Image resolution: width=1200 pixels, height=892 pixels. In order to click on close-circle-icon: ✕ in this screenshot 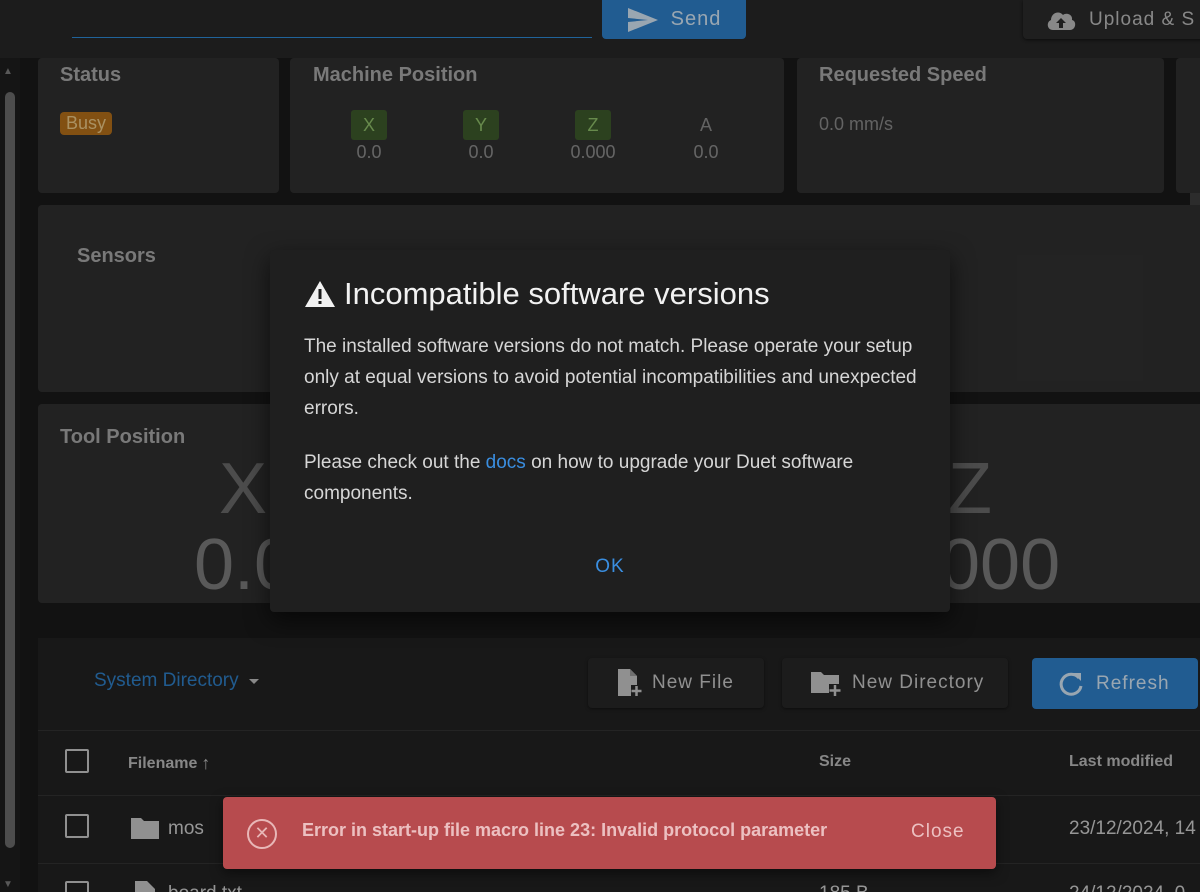, I will do `click(262, 834)`.